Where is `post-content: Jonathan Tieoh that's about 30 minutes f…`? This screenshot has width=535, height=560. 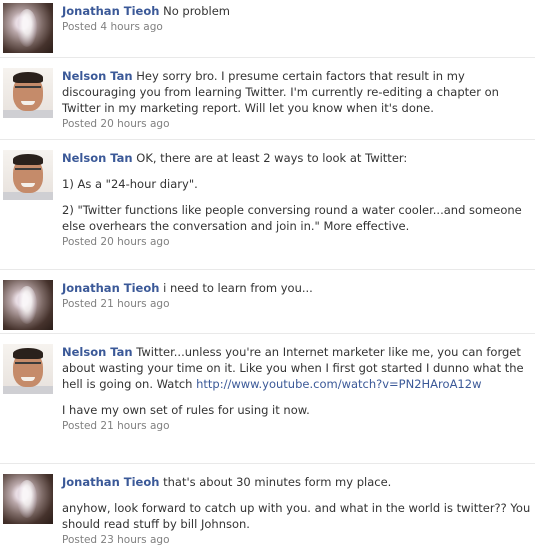
post-content: Jonathan Tieoh that's about 30 minutes f… is located at coordinates (298, 514).